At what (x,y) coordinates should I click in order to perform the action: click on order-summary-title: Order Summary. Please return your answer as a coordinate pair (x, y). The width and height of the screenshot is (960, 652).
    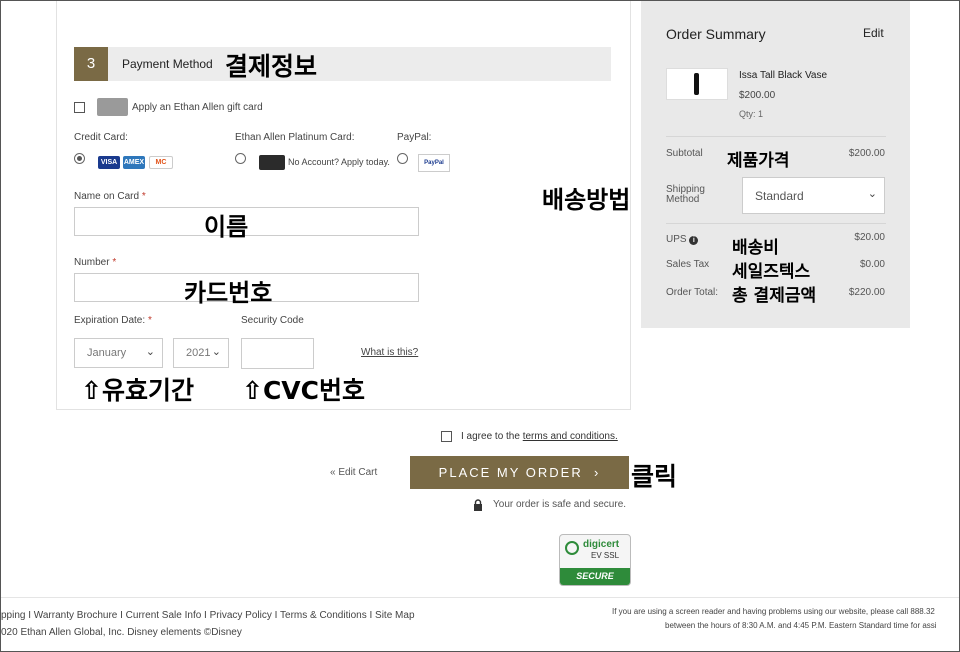
    Looking at the image, I should click on (716, 34).